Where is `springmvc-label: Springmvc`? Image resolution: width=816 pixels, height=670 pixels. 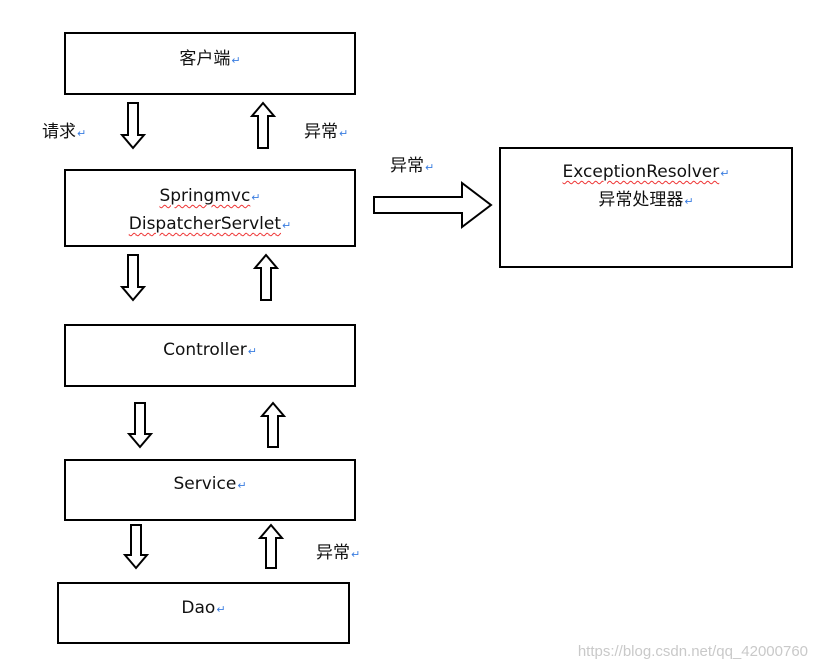 springmvc-label: Springmvc is located at coordinates (205, 196).